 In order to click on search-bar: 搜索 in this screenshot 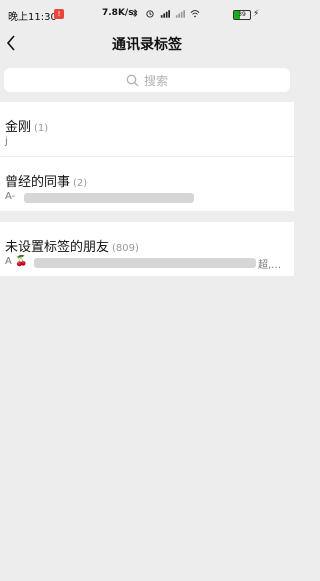, I will do `click(147, 79)`.